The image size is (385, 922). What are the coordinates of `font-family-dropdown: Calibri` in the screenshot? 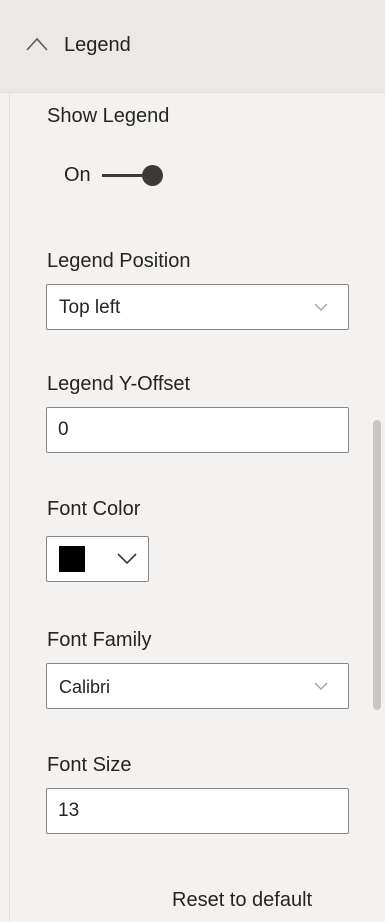 It's located at (197, 686).